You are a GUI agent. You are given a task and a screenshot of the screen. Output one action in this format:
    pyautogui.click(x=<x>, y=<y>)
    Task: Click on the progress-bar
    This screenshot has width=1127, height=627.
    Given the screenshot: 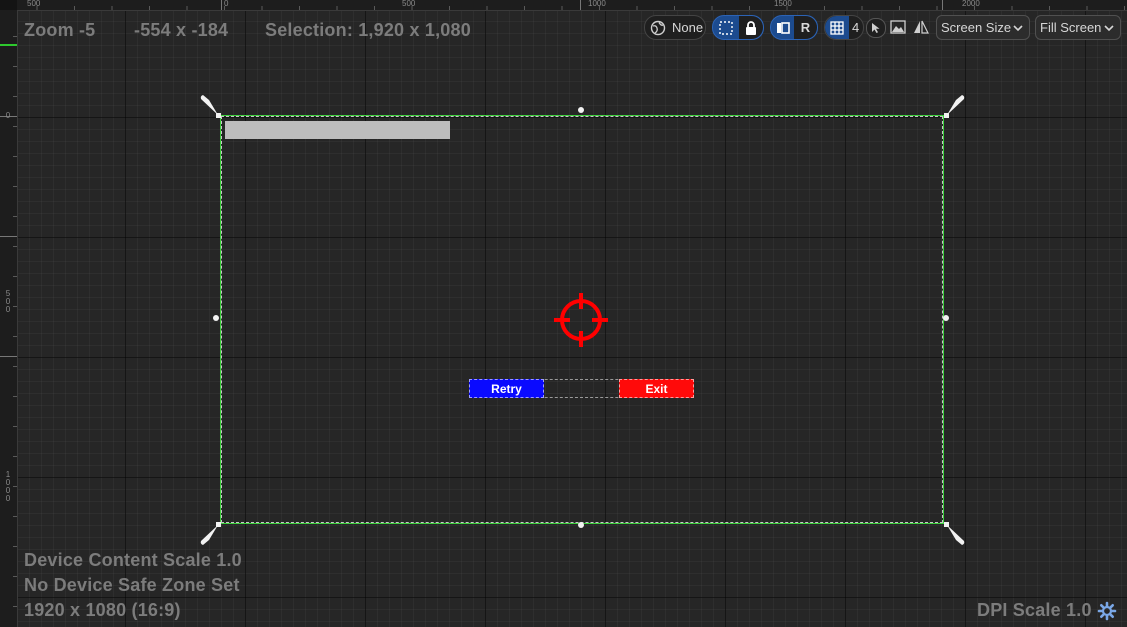 What is the action you would take?
    pyautogui.click(x=337, y=130)
    